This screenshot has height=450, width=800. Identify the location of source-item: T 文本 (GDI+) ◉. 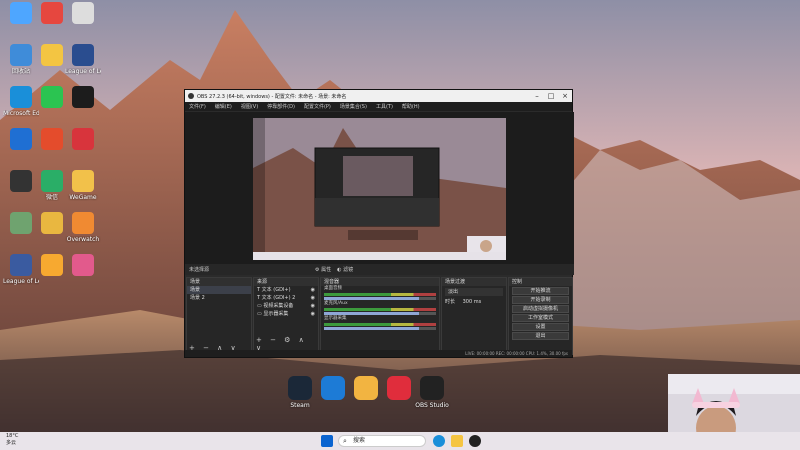
(286, 290).